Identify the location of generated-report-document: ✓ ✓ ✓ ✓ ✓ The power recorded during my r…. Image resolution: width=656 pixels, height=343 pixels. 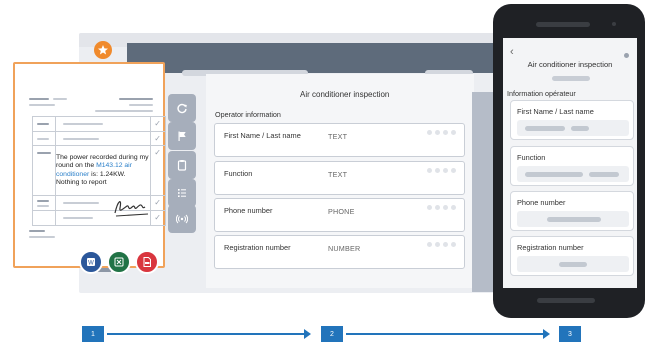
(89, 165).